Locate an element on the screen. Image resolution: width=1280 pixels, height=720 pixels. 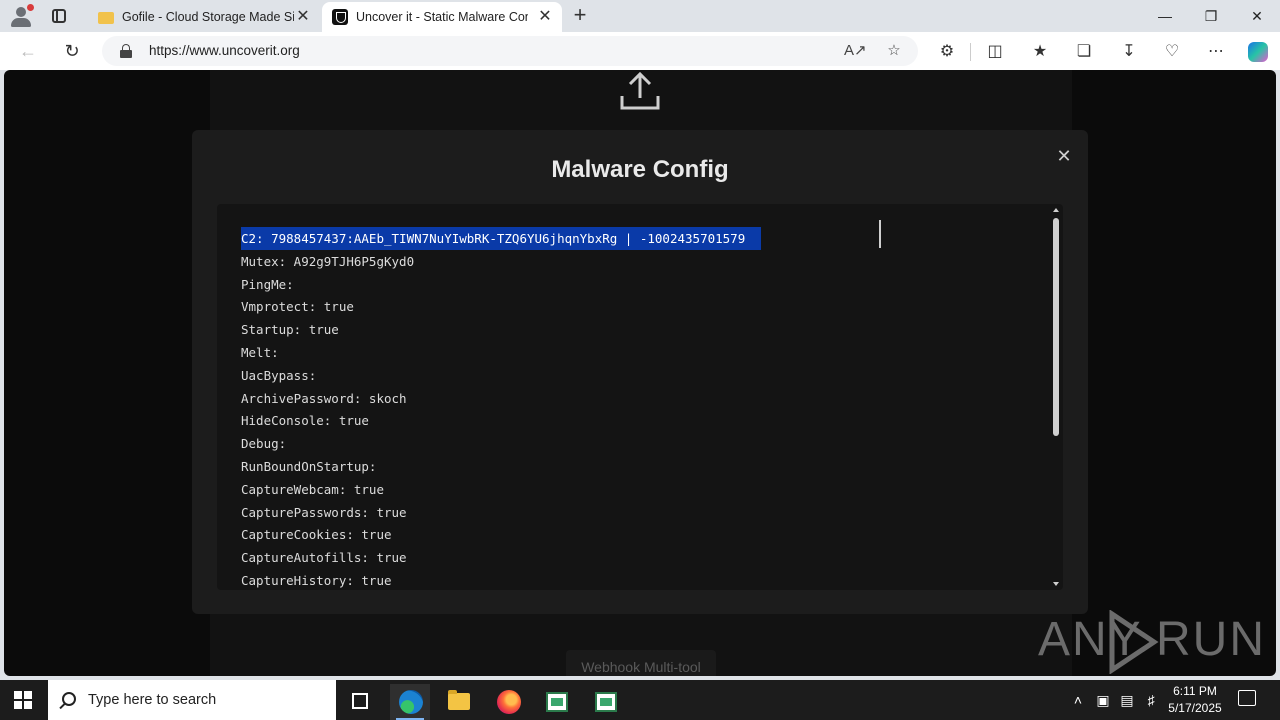
scroll-thumb is located at coordinates (1056, 327).